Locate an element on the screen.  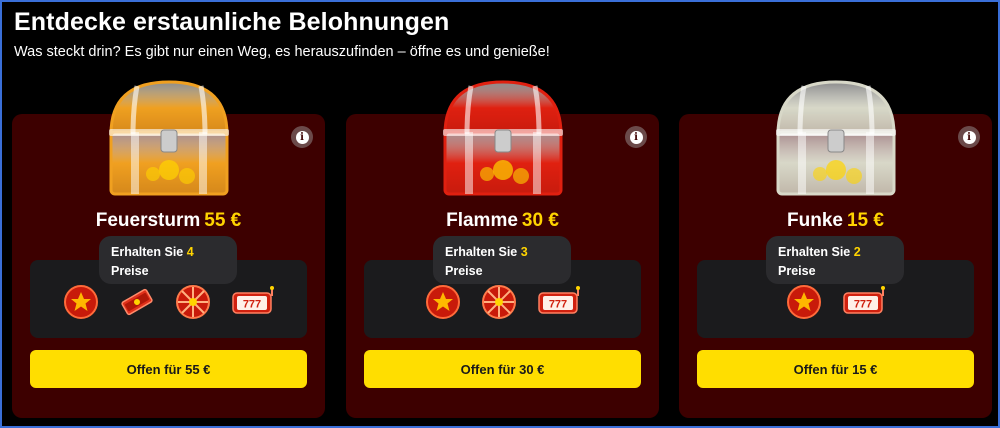
prize-count-tooltip: Erhalten Sie 2 Preise is located at coordinates (835, 260).